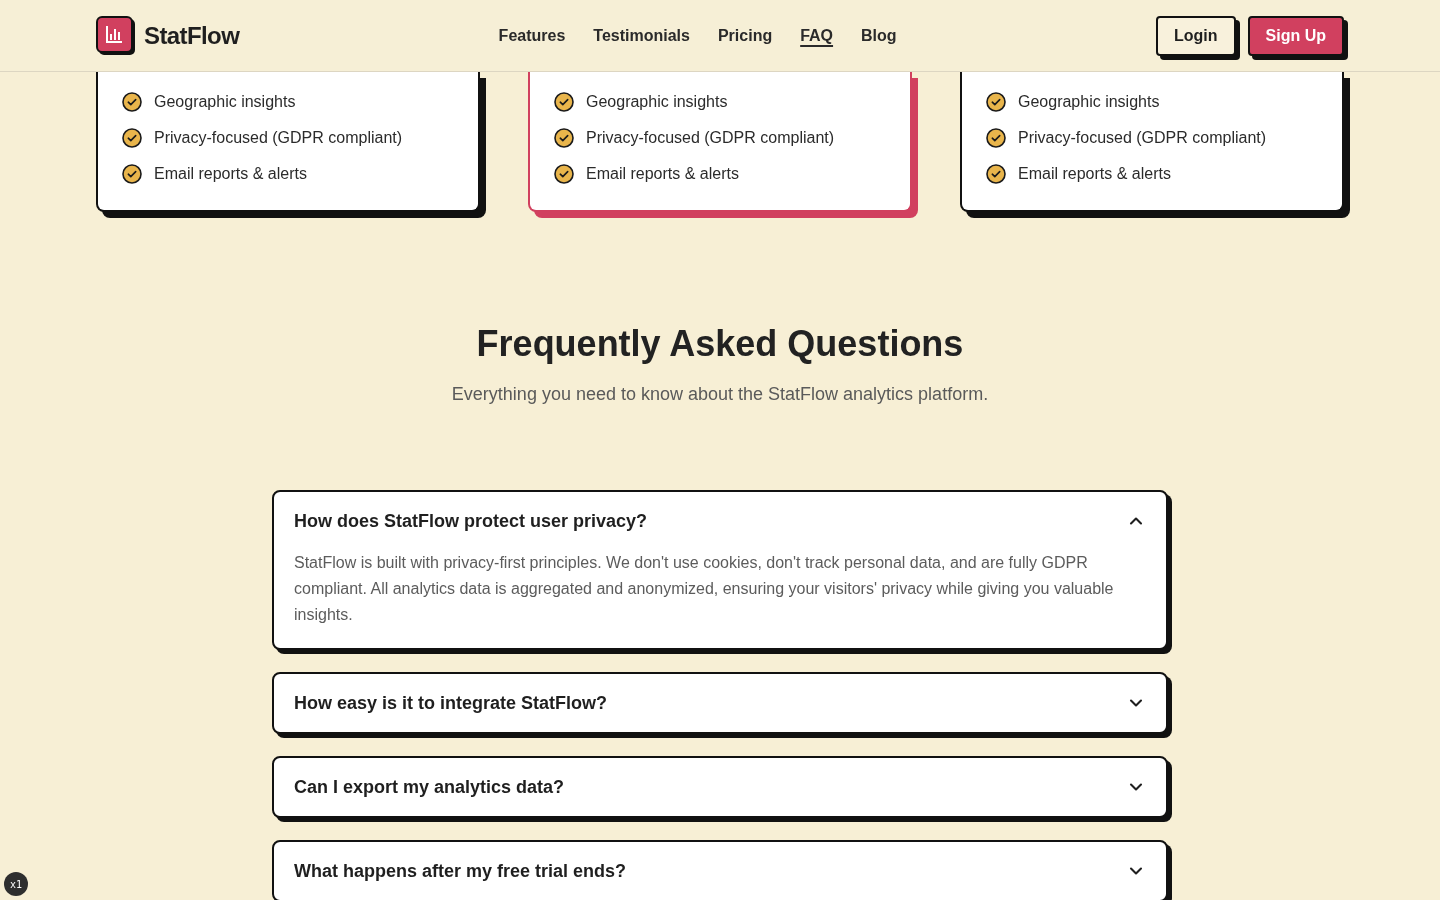 This screenshot has height=900, width=1440. I want to click on zoom-badge: x1, so click(16, 884).